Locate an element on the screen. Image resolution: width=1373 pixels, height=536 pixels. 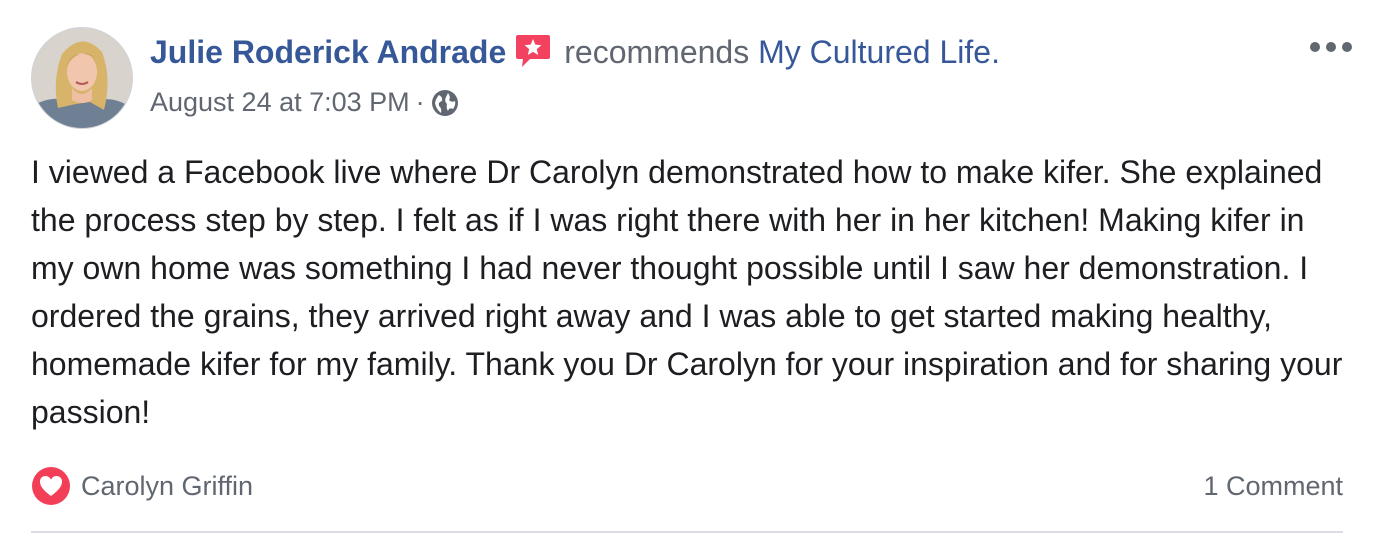
page-link: My Cultured Life. is located at coordinates (879, 52).